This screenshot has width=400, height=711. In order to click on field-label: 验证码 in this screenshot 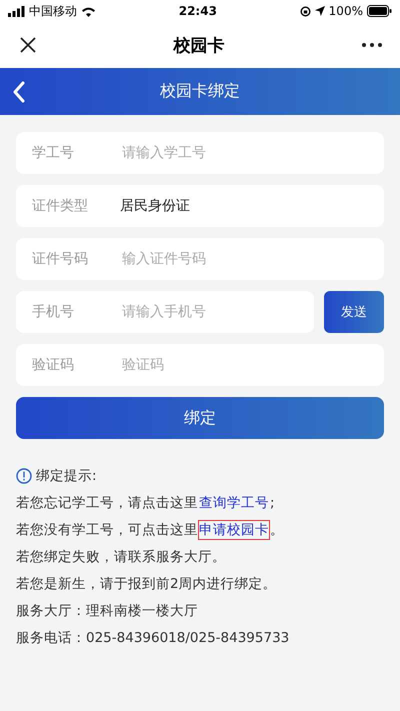, I will do `click(53, 365)`.